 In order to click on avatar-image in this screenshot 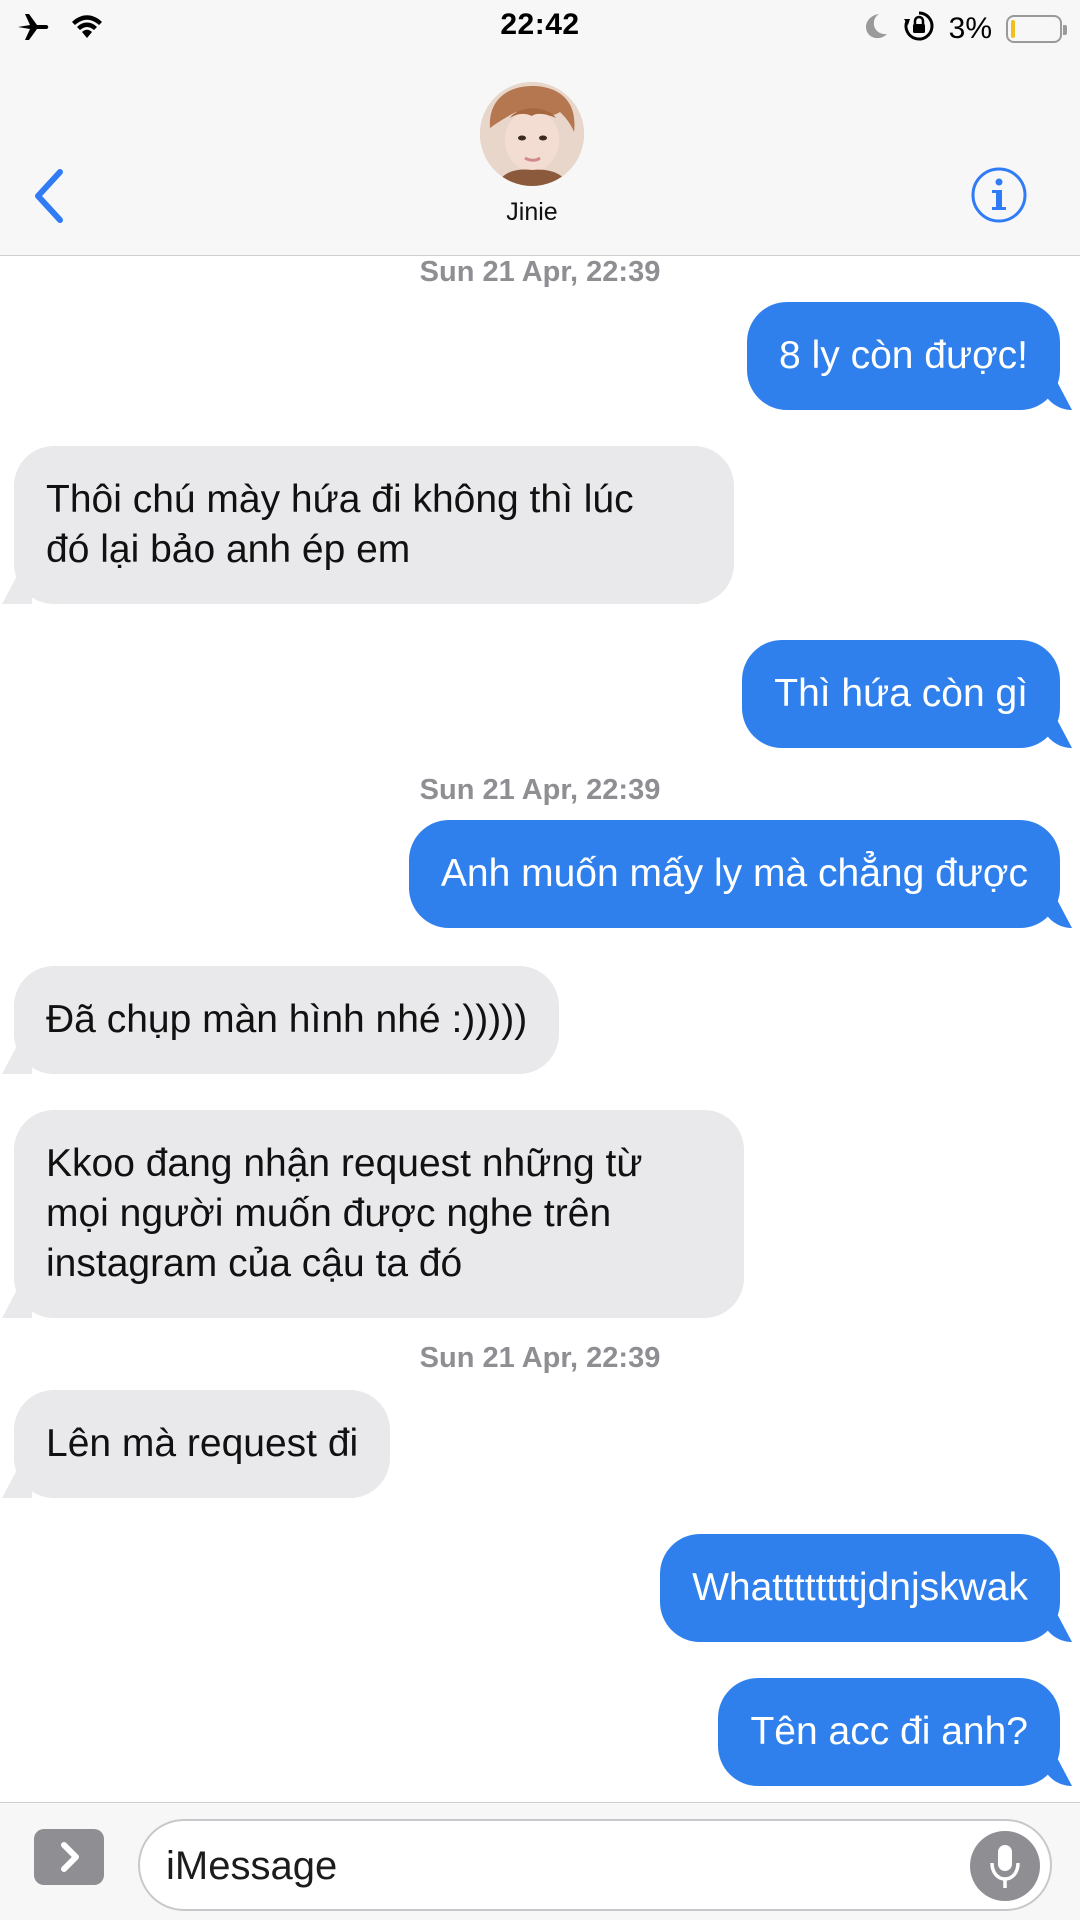, I will do `click(532, 134)`.